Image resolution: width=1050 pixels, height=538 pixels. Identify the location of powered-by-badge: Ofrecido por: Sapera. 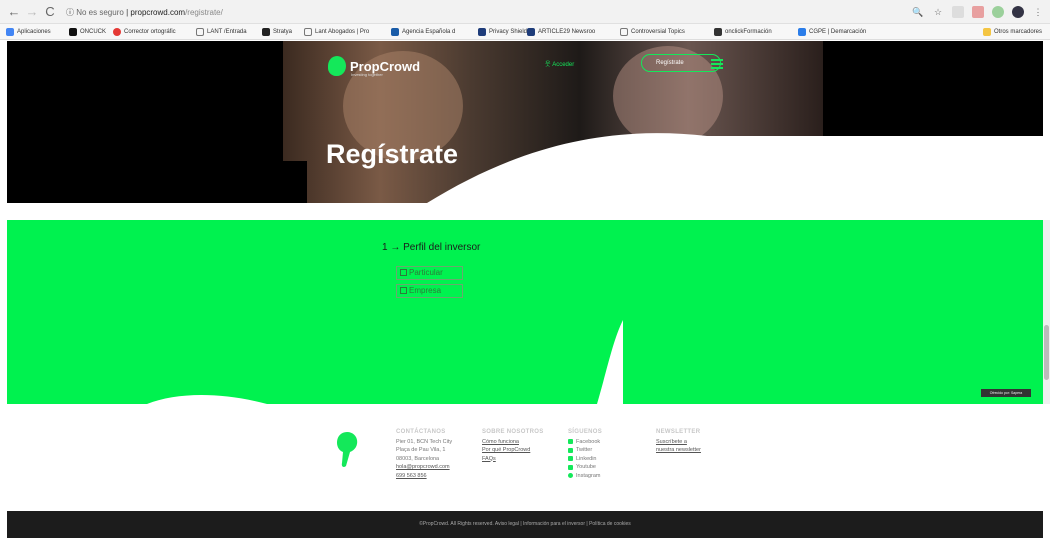
(1006, 393).